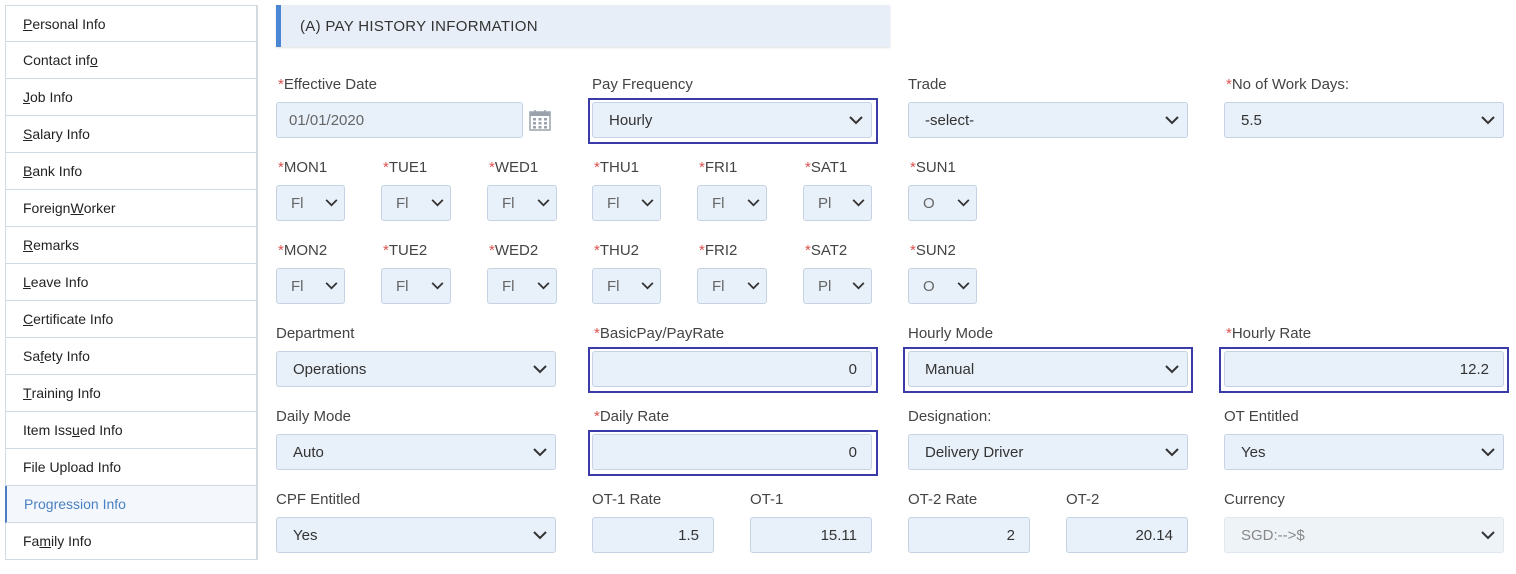 Image resolution: width=1516 pixels, height=574 pixels. Describe the element at coordinates (811, 535) in the screenshot. I see `ot1-input: 15.11` at that location.